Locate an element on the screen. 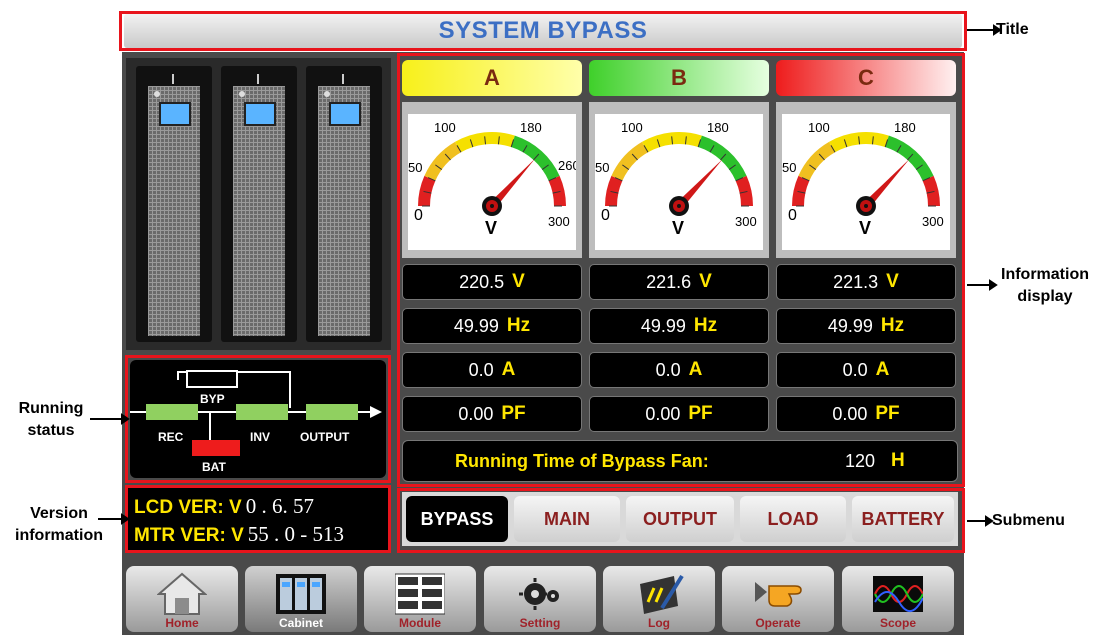 The image size is (1098, 635). running-status-annotation: Running status is located at coordinates (51, 419).